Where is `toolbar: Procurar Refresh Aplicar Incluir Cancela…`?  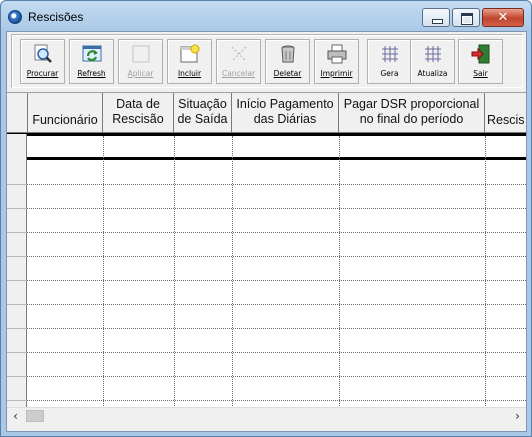
toolbar: Procurar Refresh Aplicar Incluir Cancela… is located at coordinates (267, 61).